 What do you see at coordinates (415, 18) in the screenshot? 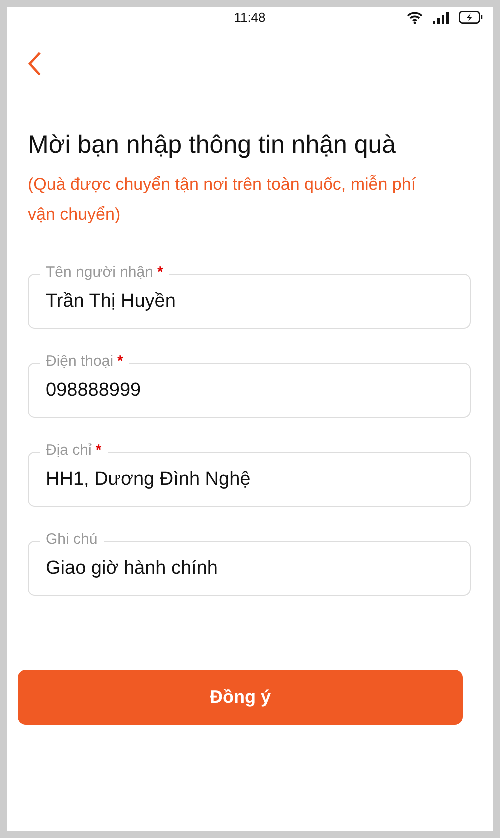
I see `wifi-icon` at bounding box center [415, 18].